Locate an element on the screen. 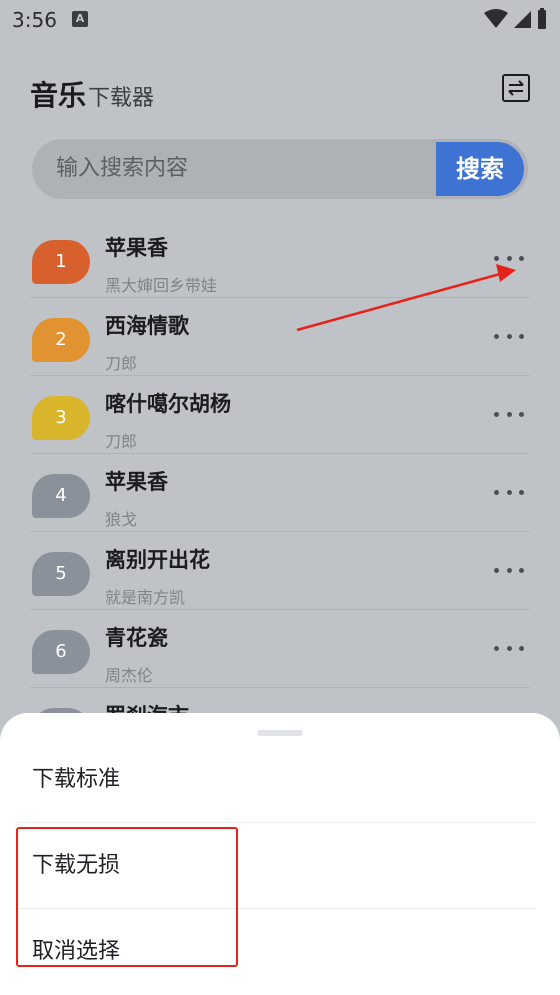 The height and width of the screenshot is (995, 560). song-title: 青花瓷 is located at coordinates (136, 638).